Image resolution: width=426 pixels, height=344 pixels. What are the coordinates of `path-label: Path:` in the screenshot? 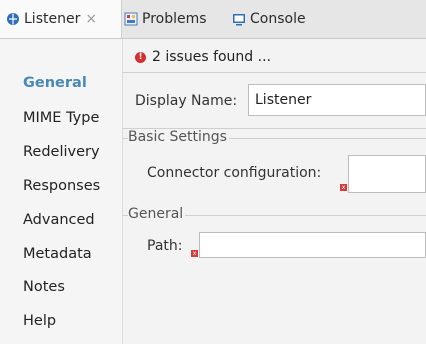 It's located at (165, 246).